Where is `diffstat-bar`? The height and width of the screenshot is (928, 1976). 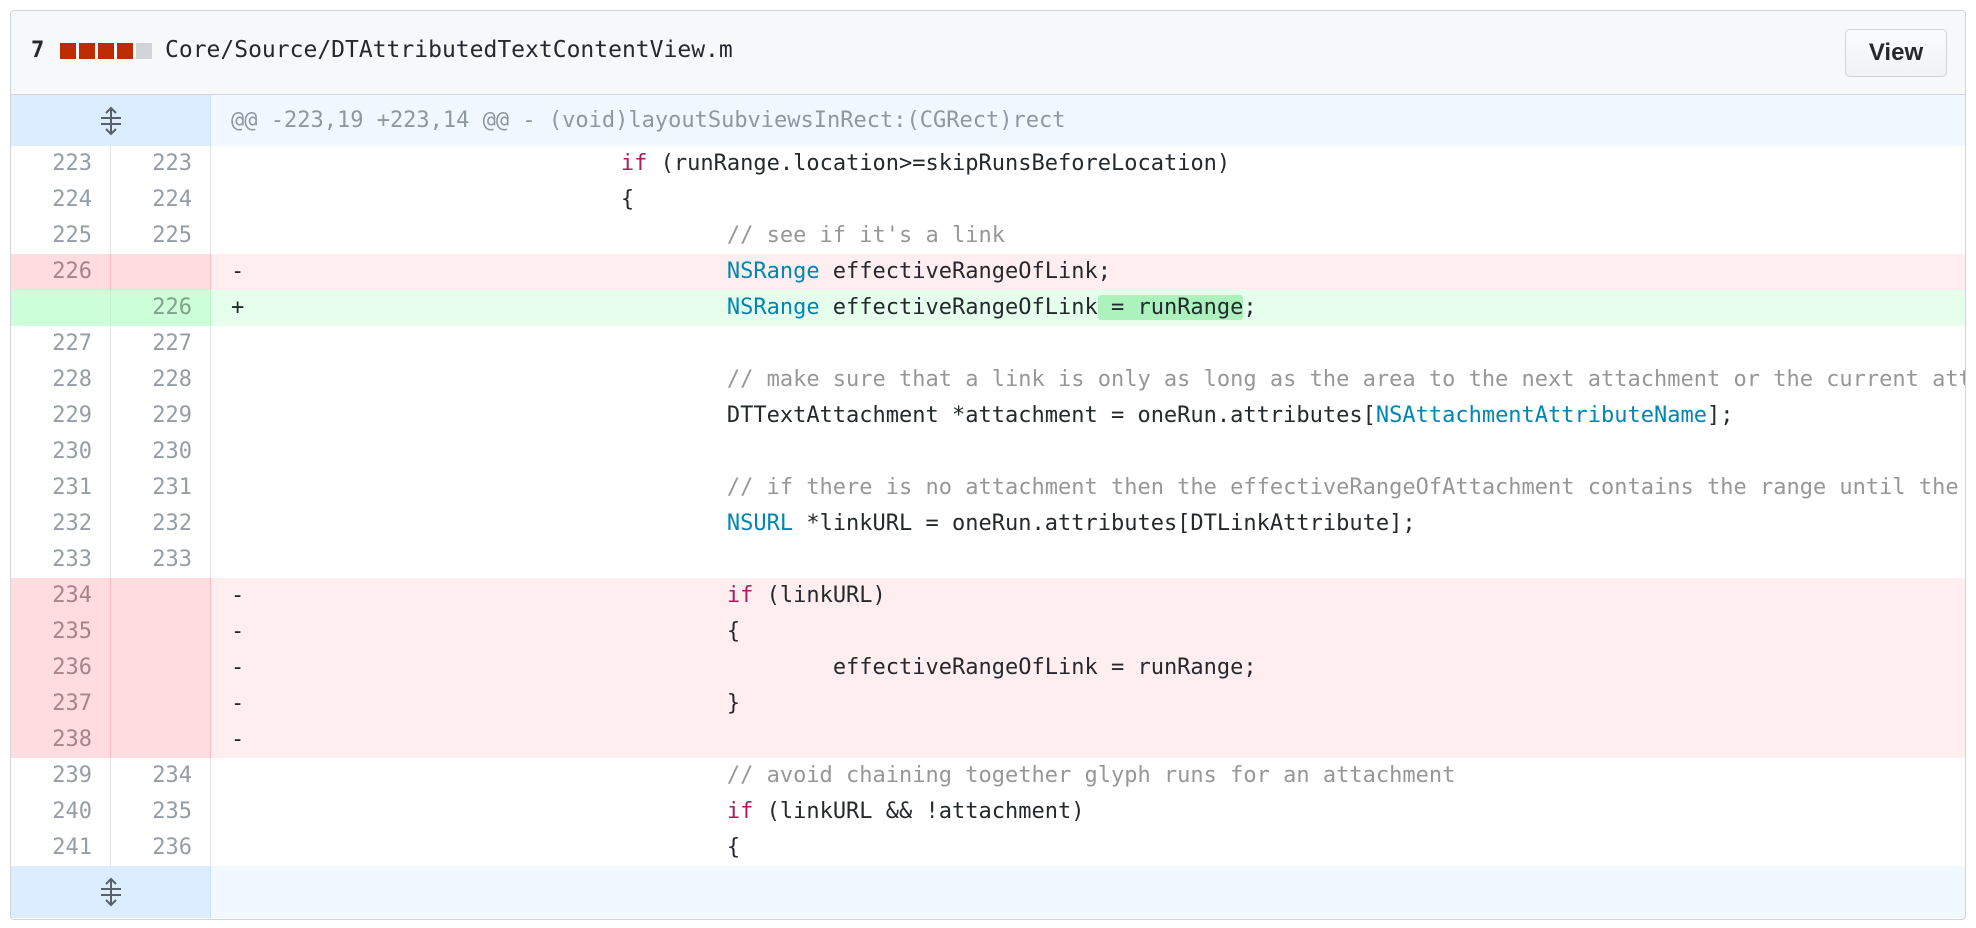
diffstat-bar is located at coordinates (107, 50).